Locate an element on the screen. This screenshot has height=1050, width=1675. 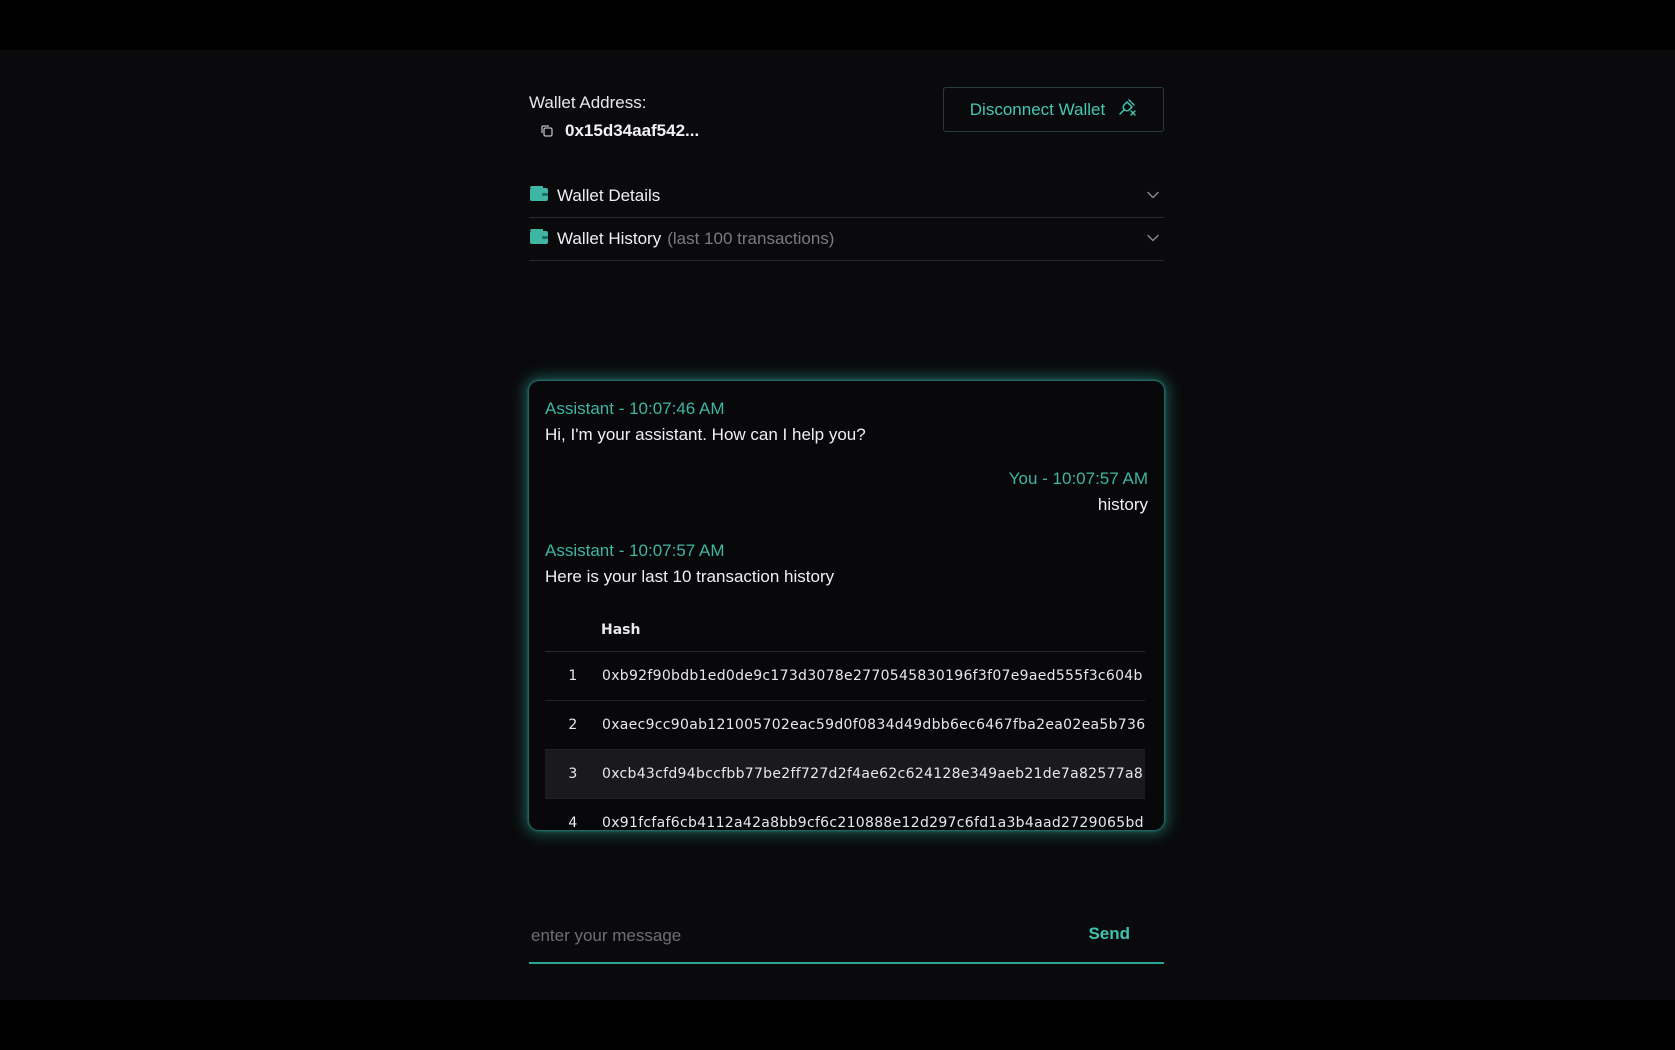
row-index: 3 is located at coordinates (573, 774).